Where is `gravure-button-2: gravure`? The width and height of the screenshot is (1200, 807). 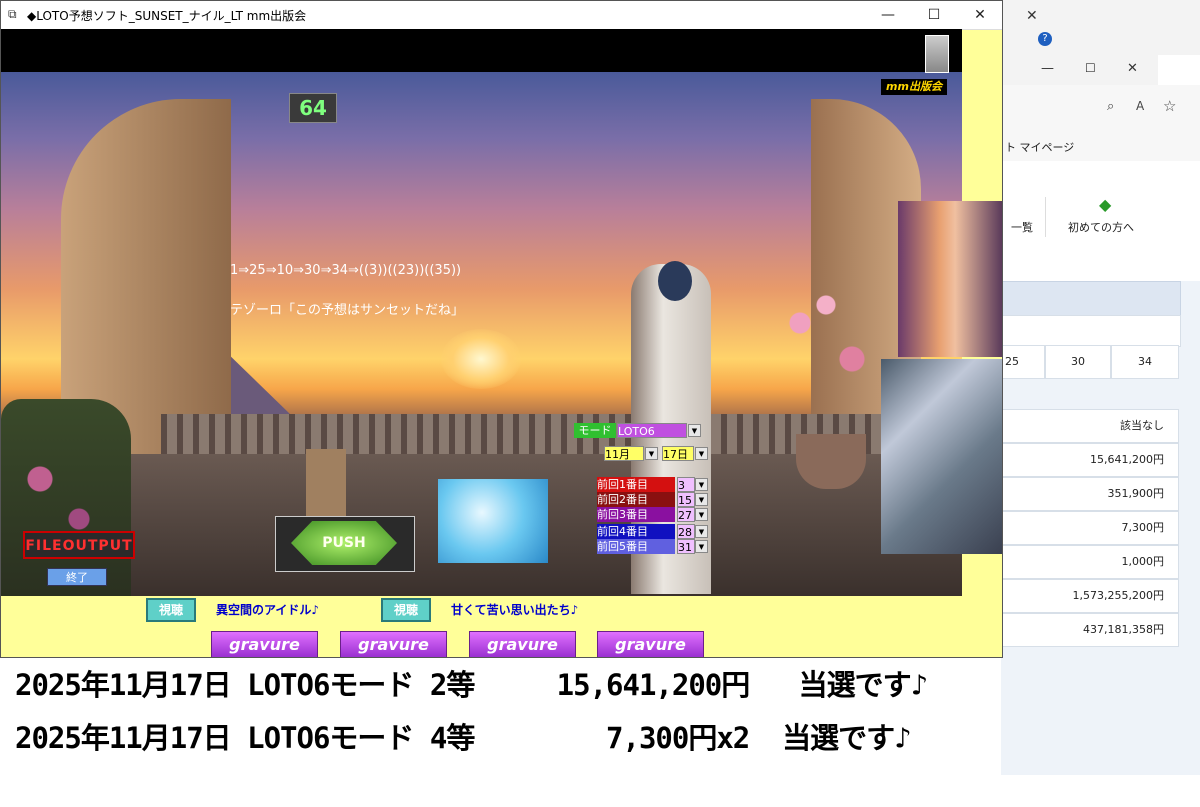
gravure-button-2: gravure is located at coordinates (393, 644).